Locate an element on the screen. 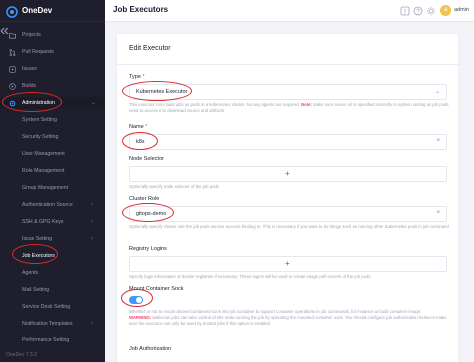 This screenshot has width=474, height=362. mount-sock-label: Mount Container Sock is located at coordinates (156, 289).